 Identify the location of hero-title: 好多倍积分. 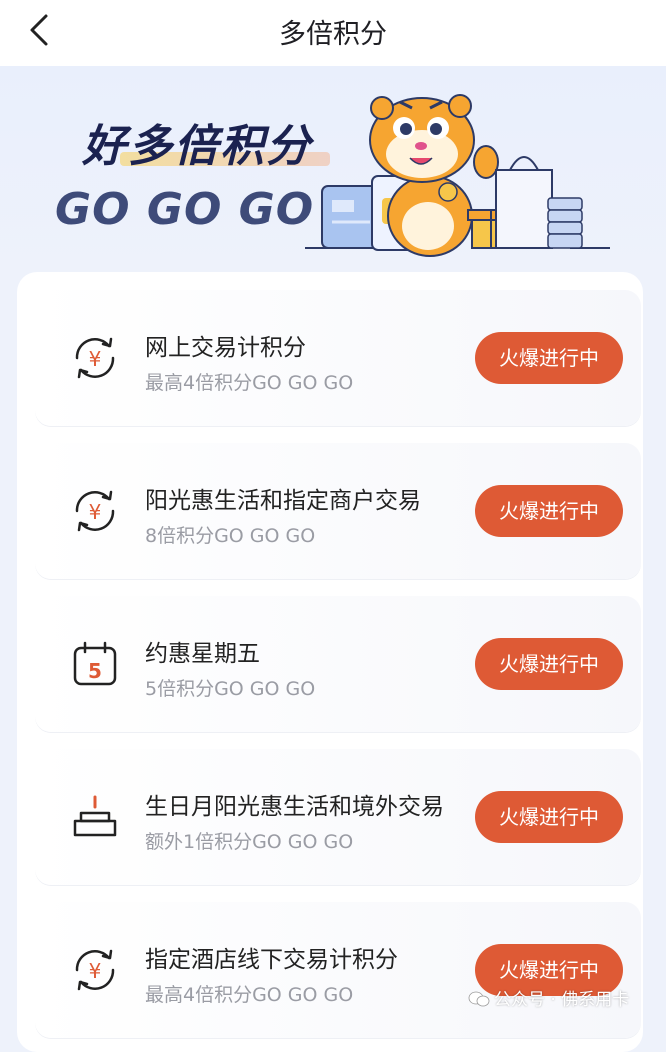
(197, 146).